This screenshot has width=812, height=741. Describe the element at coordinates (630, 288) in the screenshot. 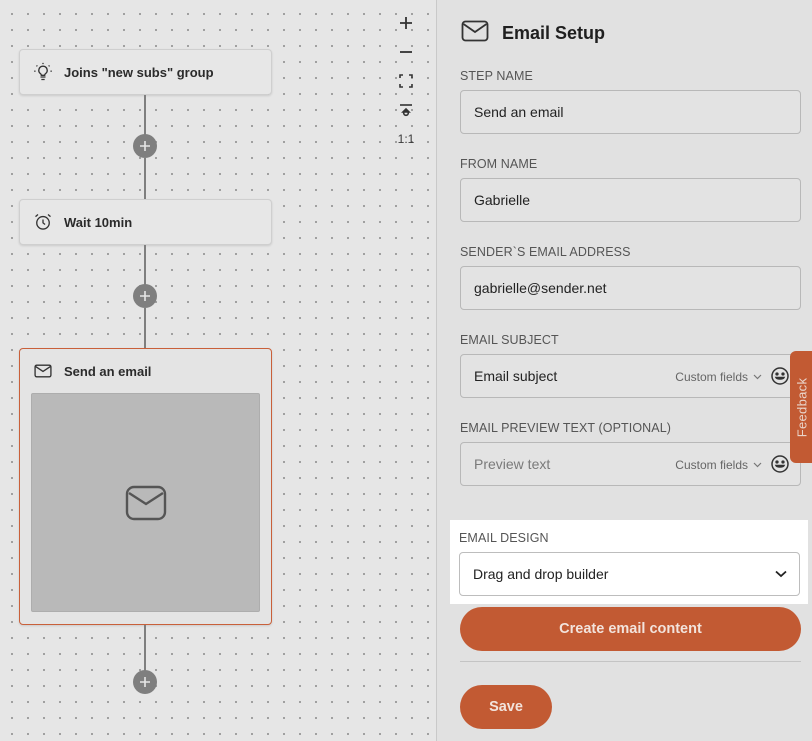

I see `sender-email-input: gabrielle@sender.net` at that location.